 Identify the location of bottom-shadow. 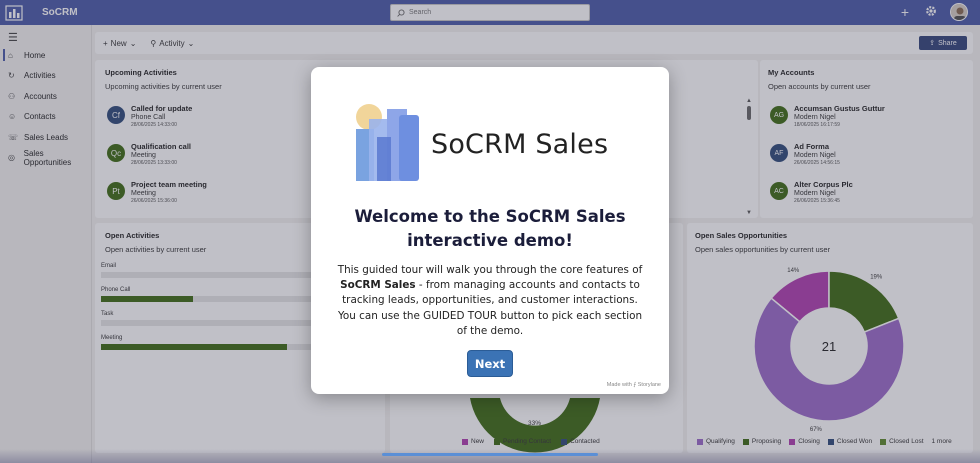
(490, 456).